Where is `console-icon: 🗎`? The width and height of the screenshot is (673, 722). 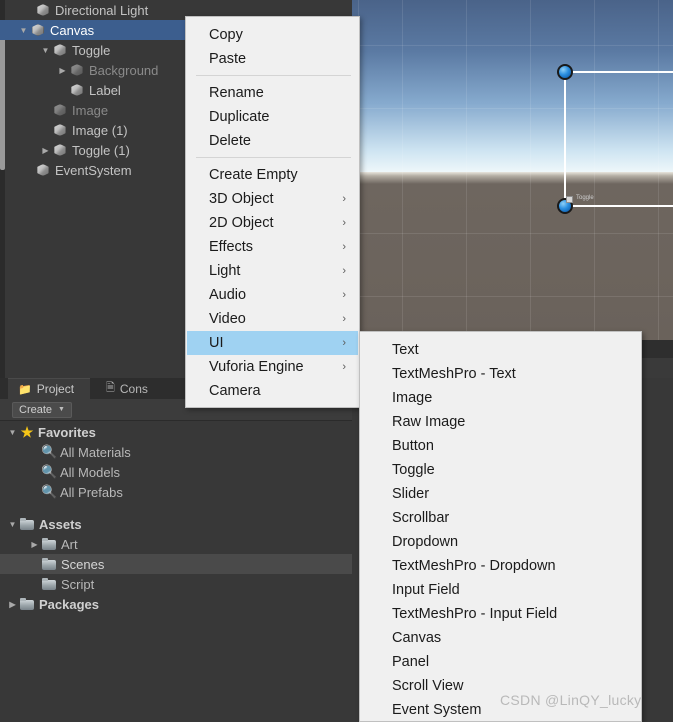 console-icon: 🗎 is located at coordinates (110, 388).